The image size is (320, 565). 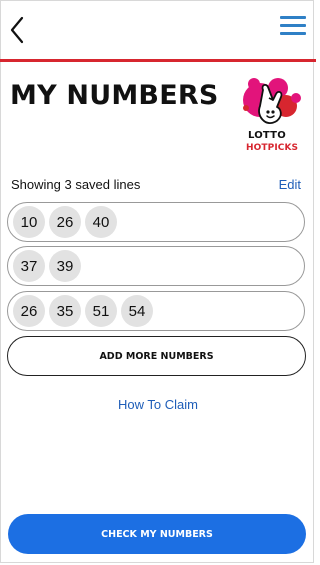 I want to click on how-to-claim-link: How To Claim, so click(x=158, y=404).